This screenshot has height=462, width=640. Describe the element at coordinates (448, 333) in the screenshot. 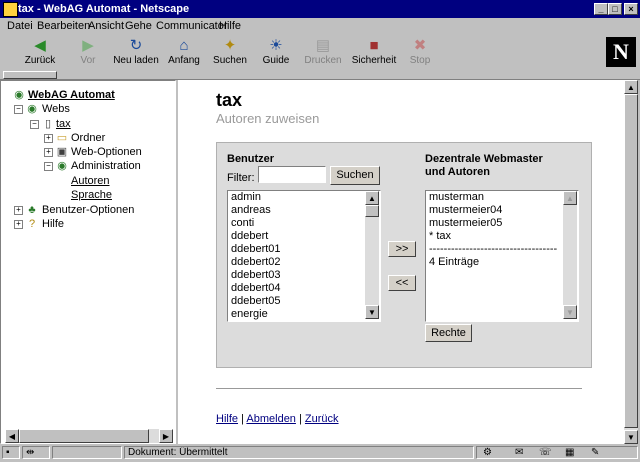

I see `rights-button: Rechte` at that location.